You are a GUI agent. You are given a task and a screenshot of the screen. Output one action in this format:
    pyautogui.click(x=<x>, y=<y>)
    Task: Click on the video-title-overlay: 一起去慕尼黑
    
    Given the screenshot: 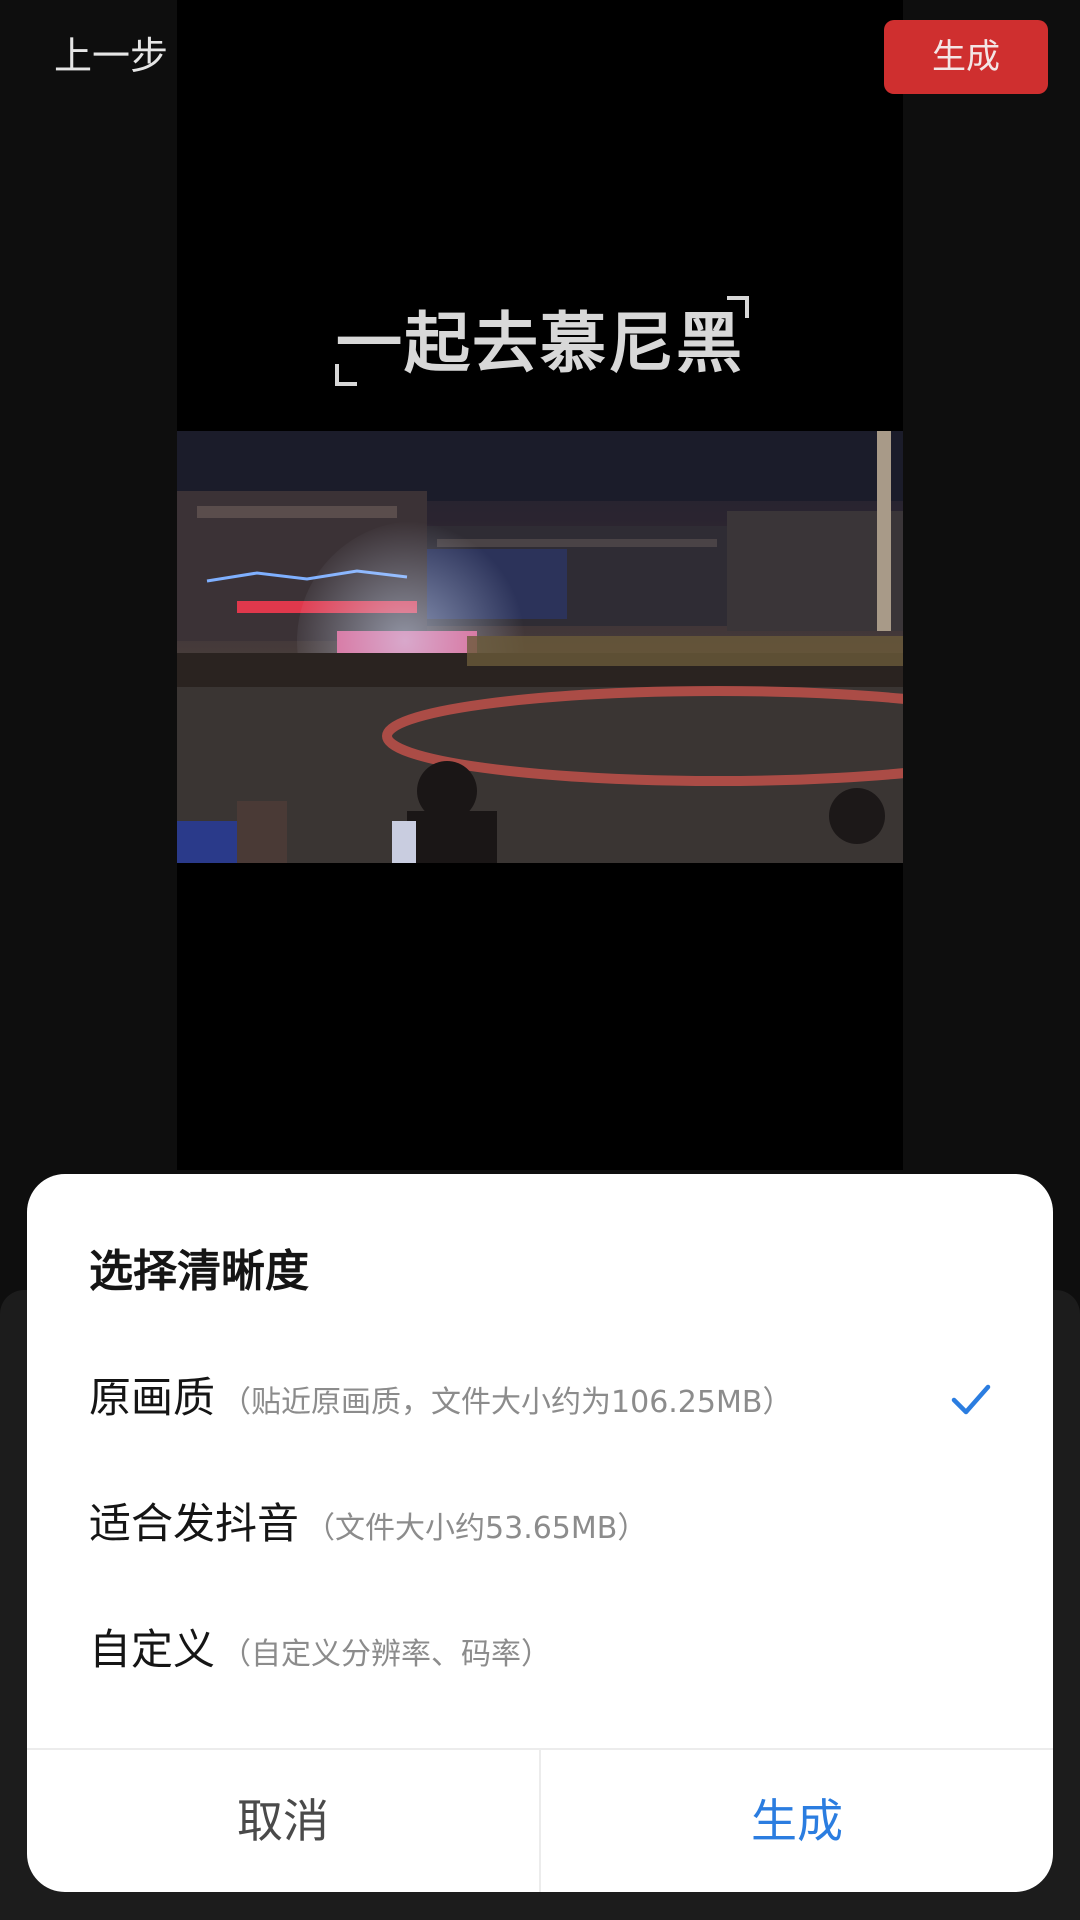 What is the action you would take?
    pyautogui.click(x=540, y=343)
    